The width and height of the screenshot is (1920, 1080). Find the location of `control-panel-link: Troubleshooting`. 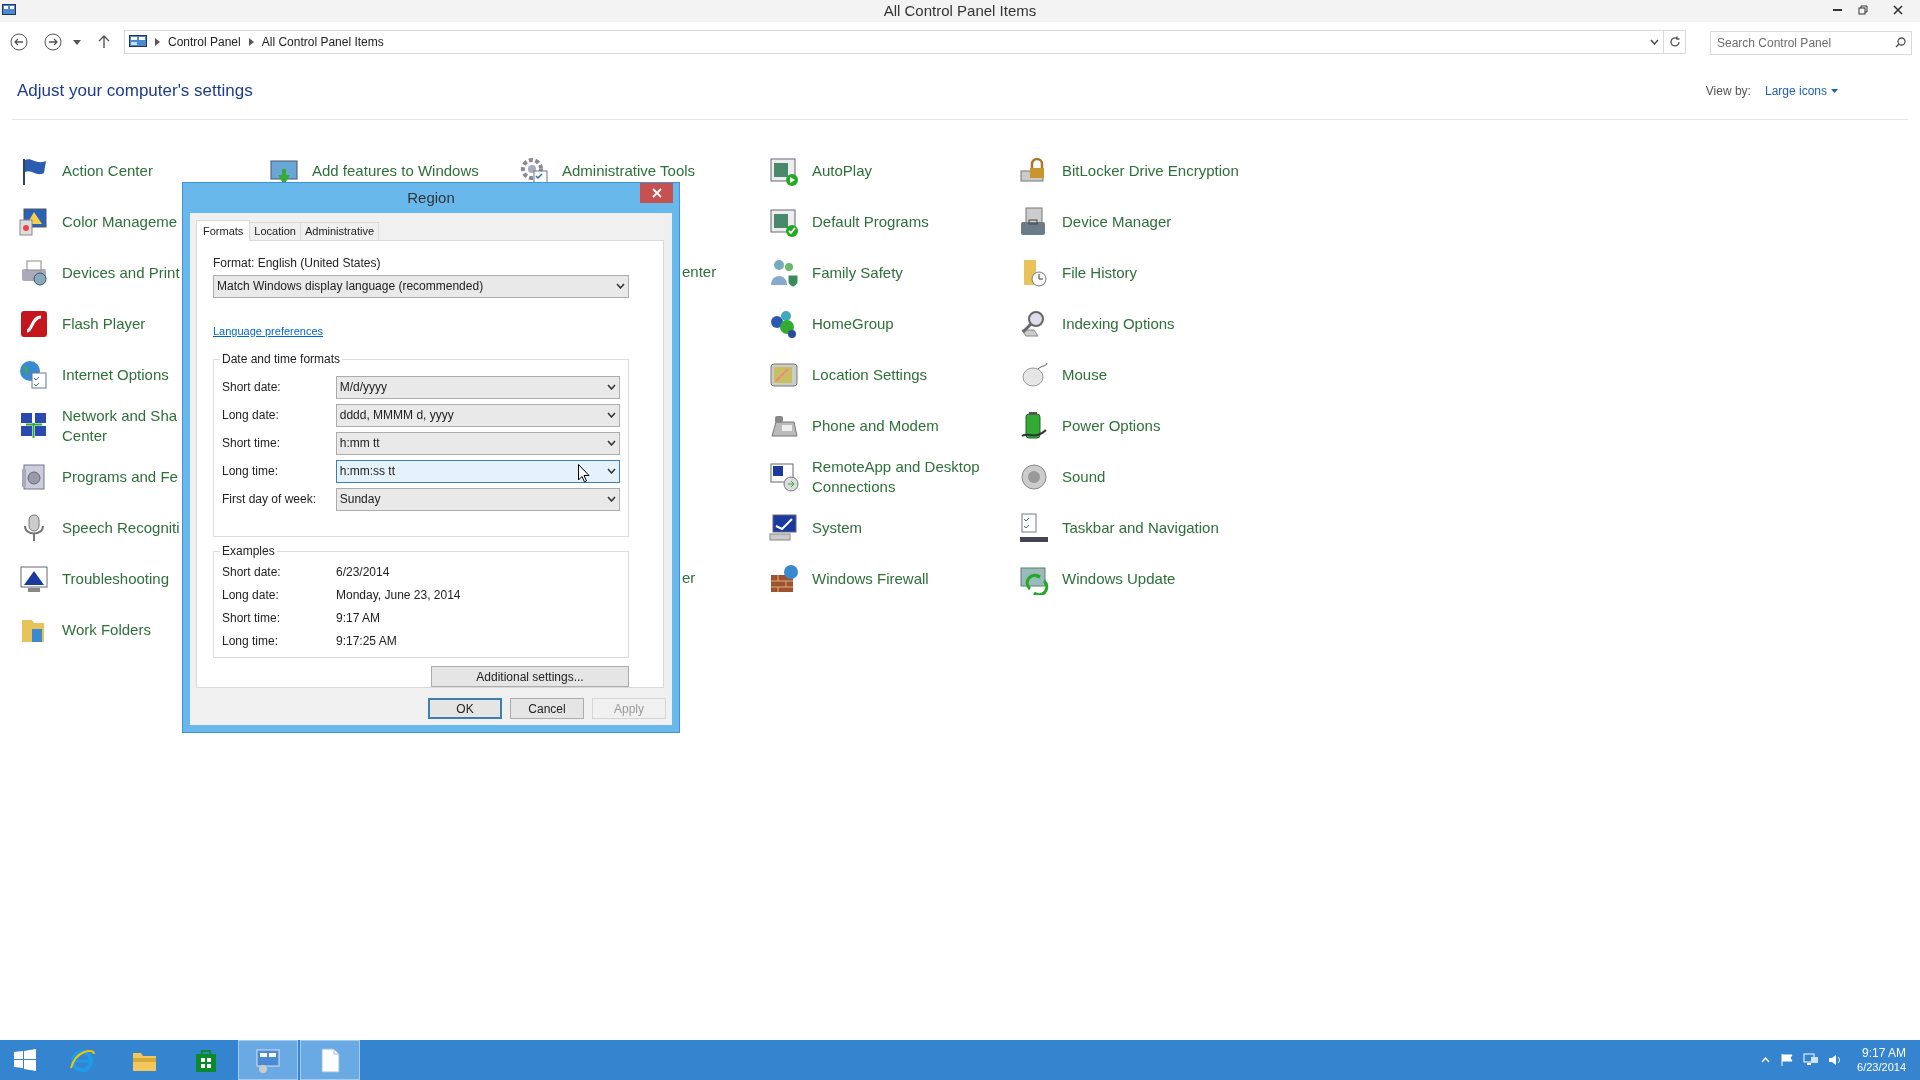

control-panel-link: Troubleshooting is located at coordinates (115, 578).